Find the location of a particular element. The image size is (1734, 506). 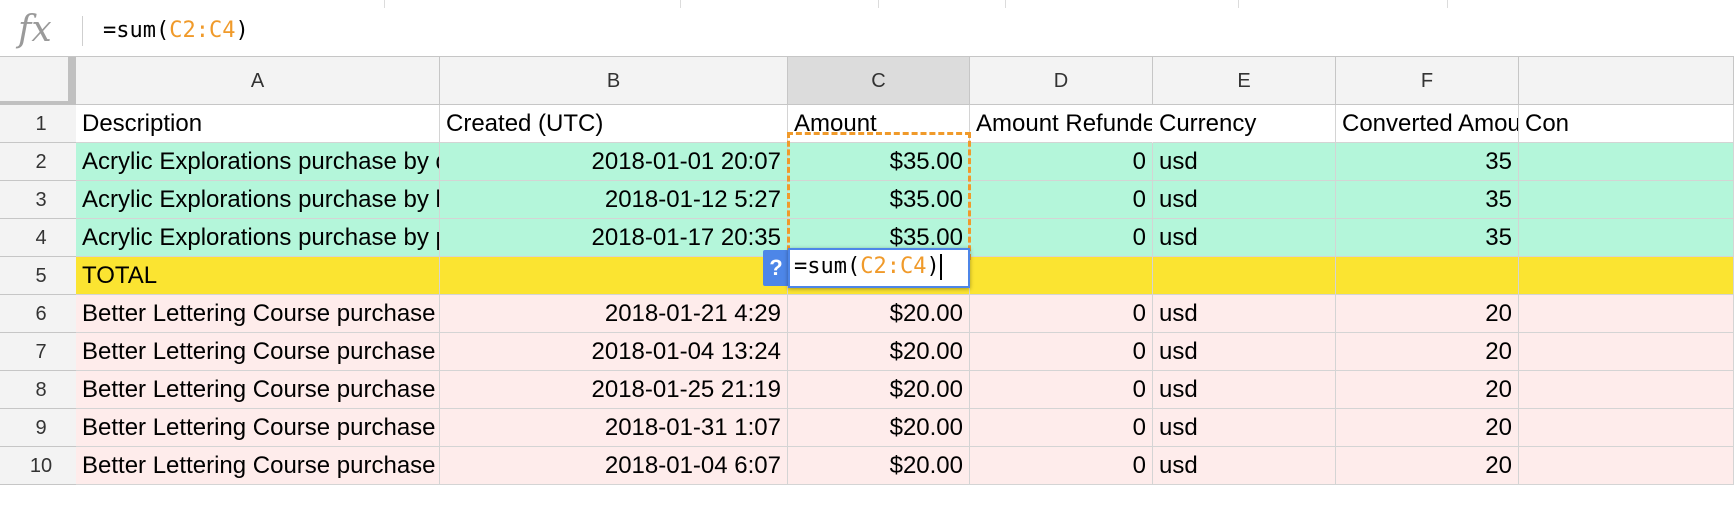

cell-e4: usd is located at coordinates (1244, 238).